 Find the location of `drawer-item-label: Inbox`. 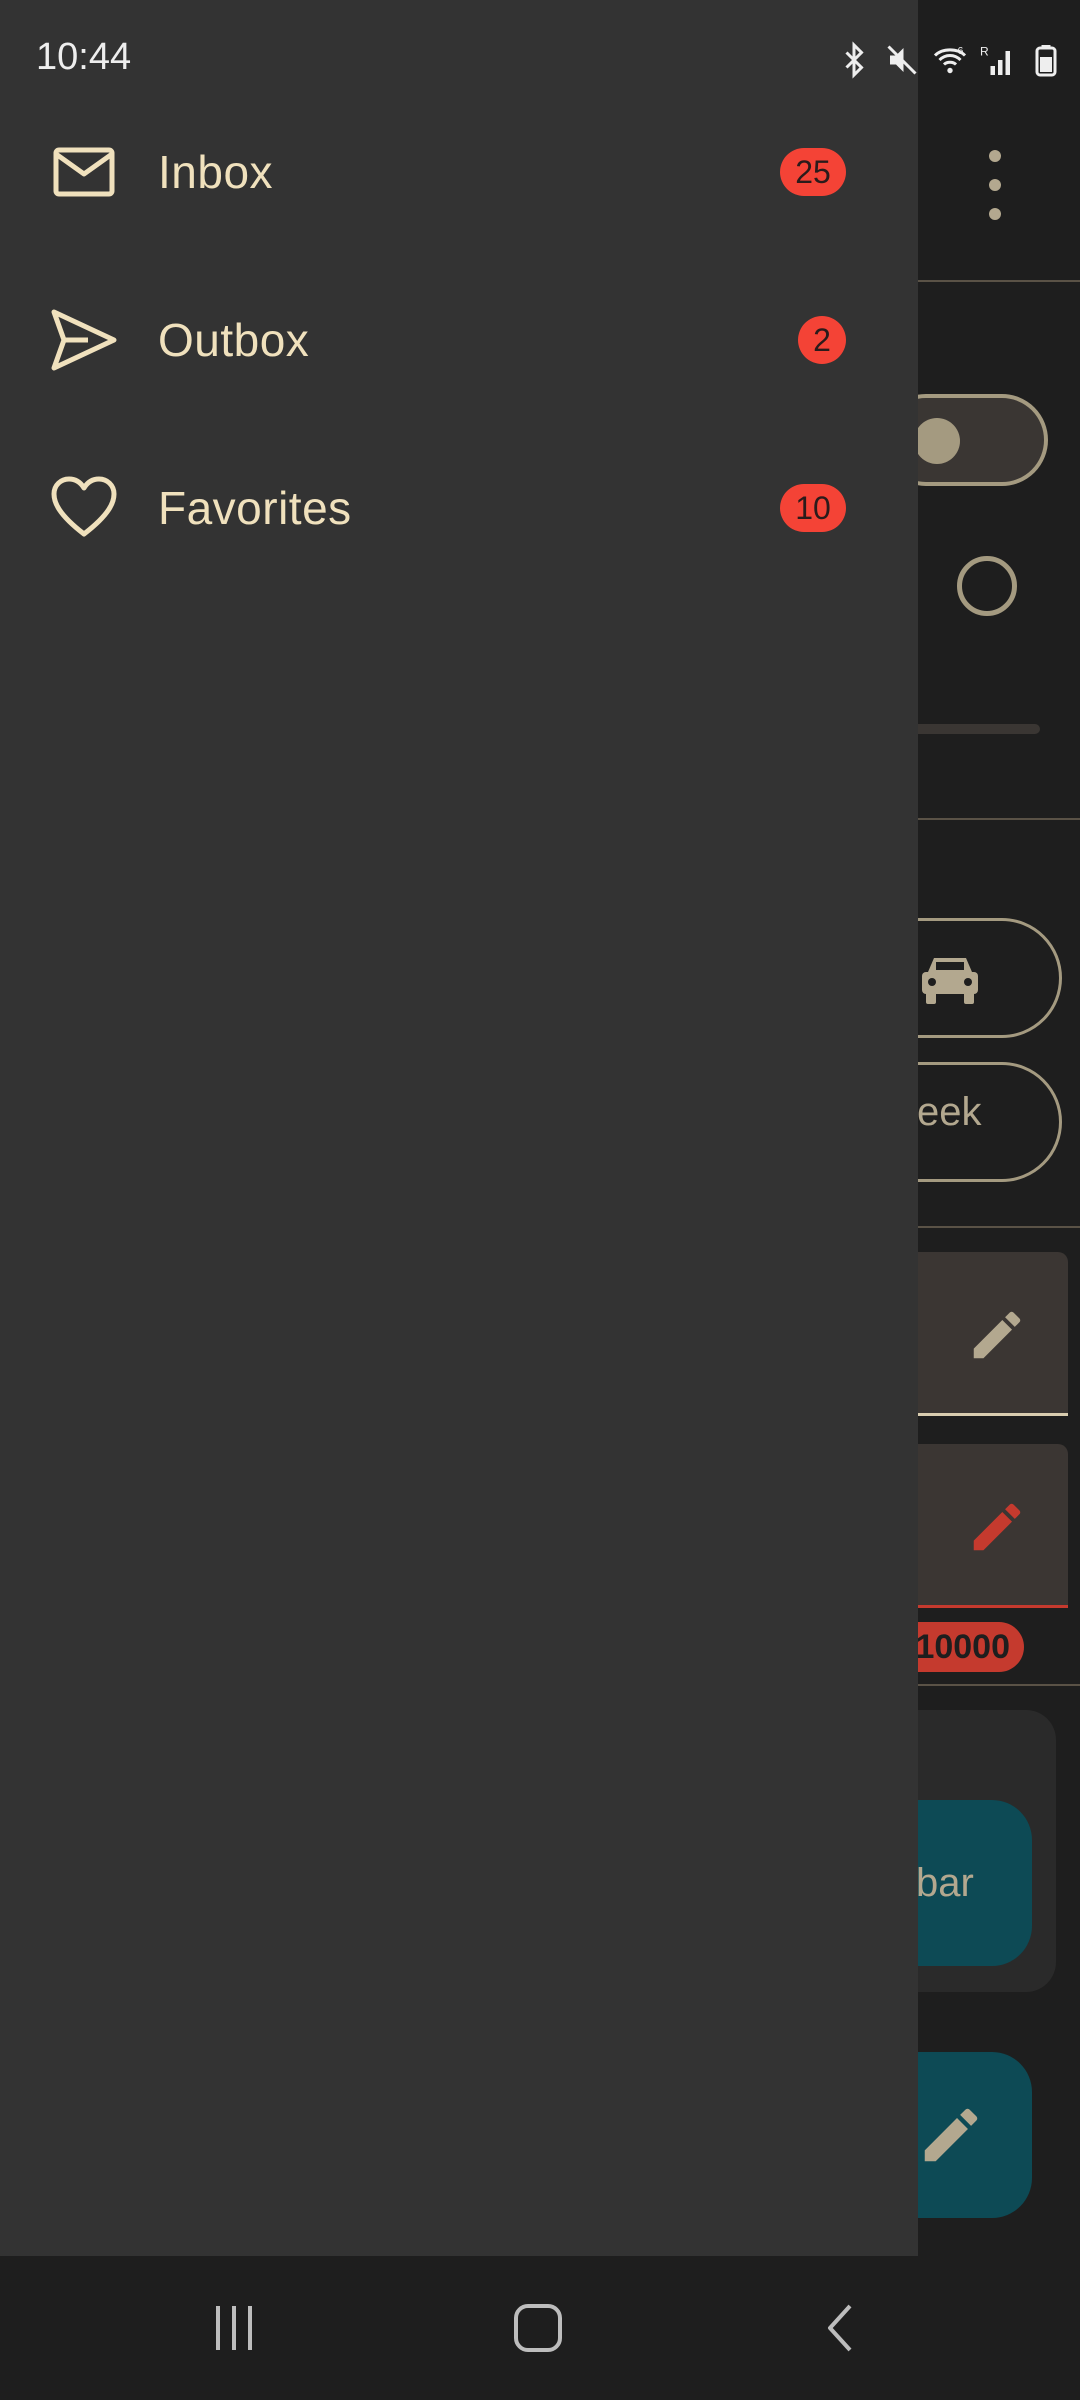

drawer-item-label: Inbox is located at coordinates (216, 172).